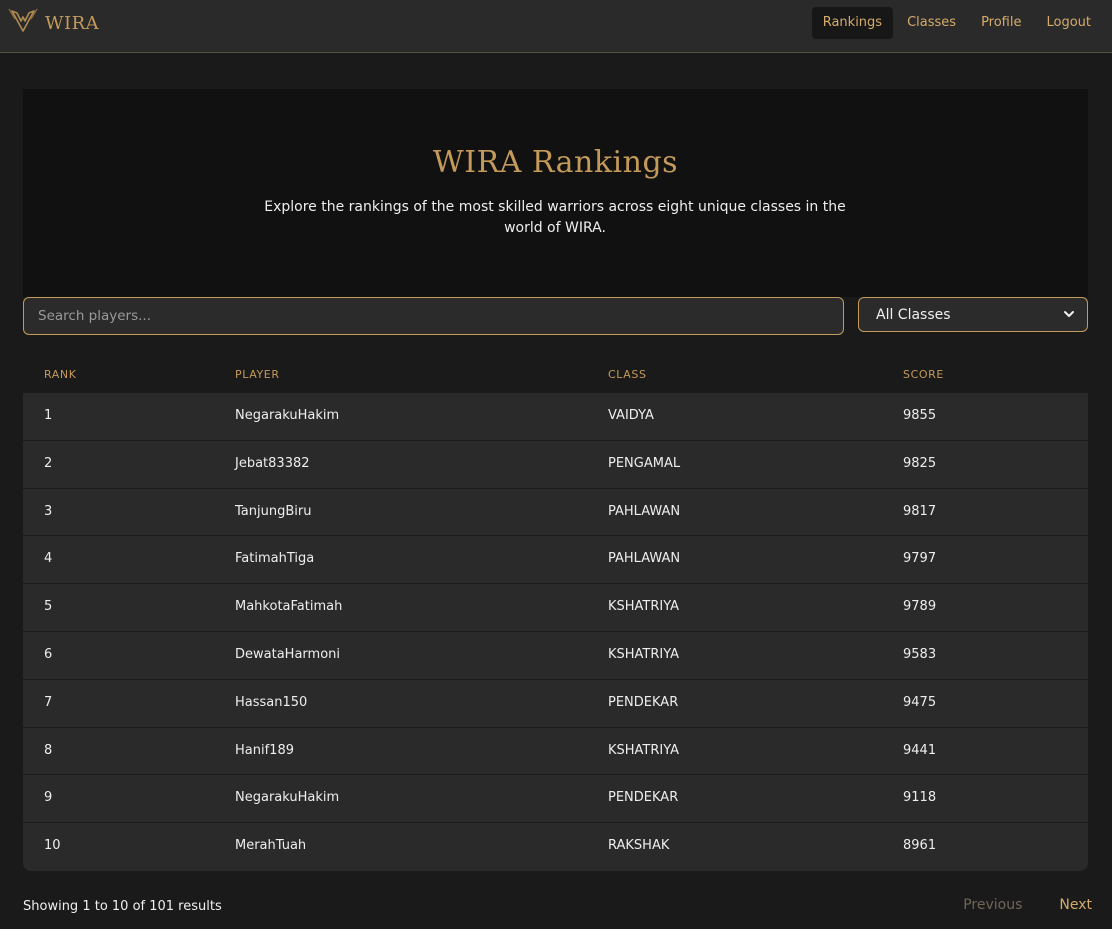 Image resolution: width=1112 pixels, height=929 pixels. Describe the element at coordinates (1068, 23) in the screenshot. I see `nav-logout: Logout` at that location.